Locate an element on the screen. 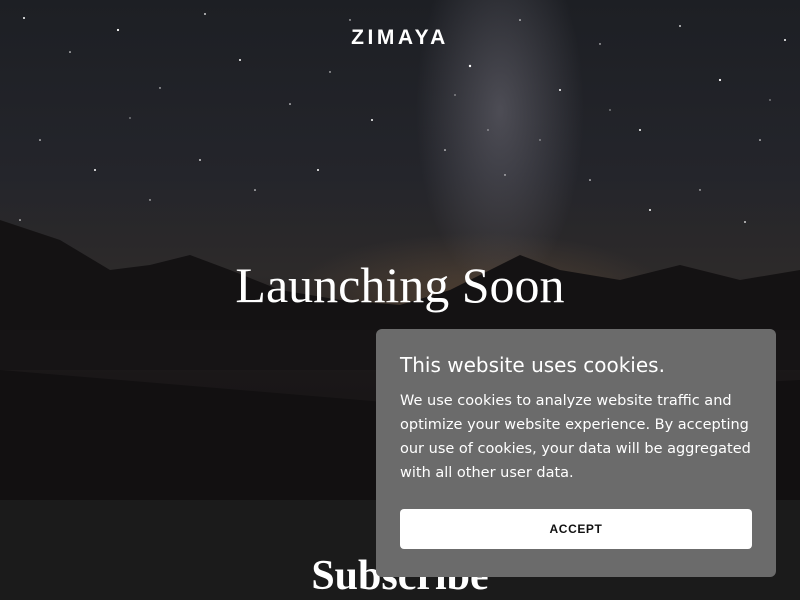 This screenshot has width=800, height=600. brand-logo: ZIMAYA is located at coordinates (400, 37).